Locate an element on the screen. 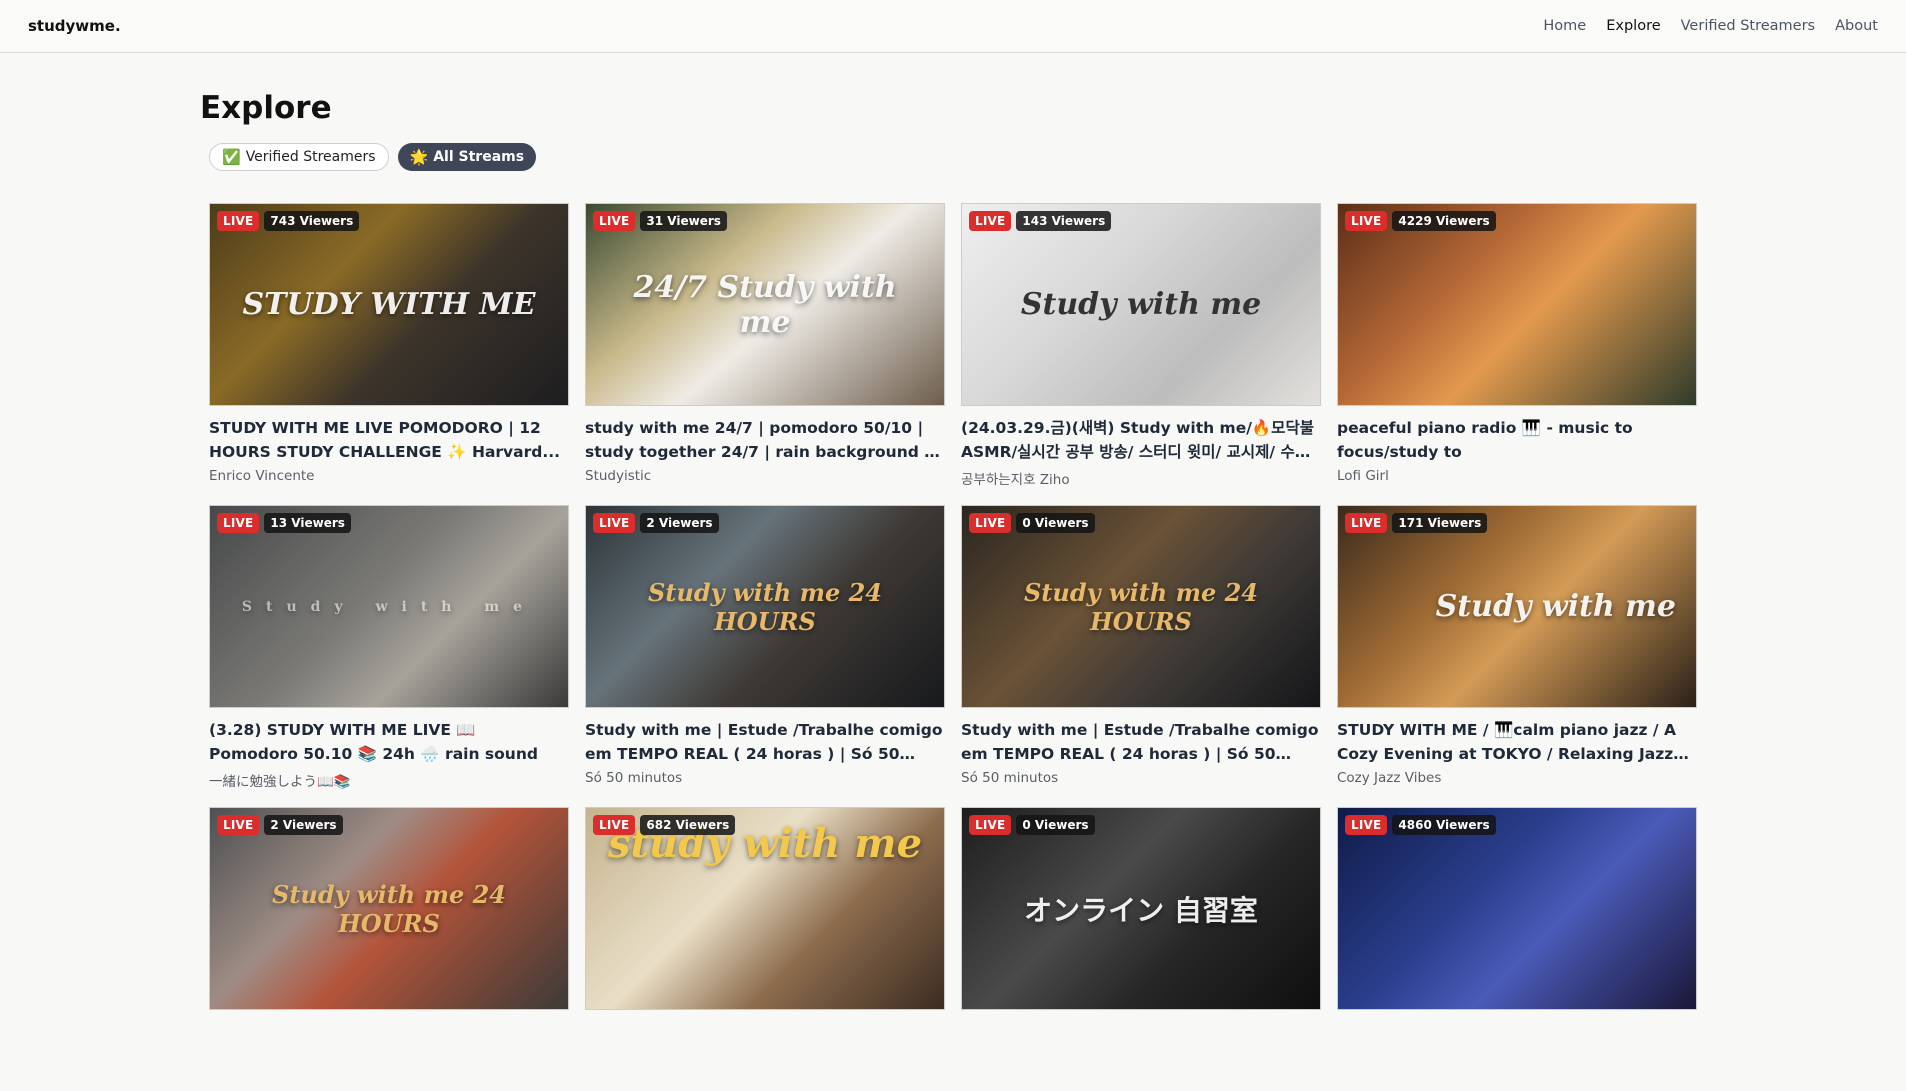 The image size is (1906, 1091). stream-badges: LIVE 143 Viewers is located at coordinates (1040, 221).